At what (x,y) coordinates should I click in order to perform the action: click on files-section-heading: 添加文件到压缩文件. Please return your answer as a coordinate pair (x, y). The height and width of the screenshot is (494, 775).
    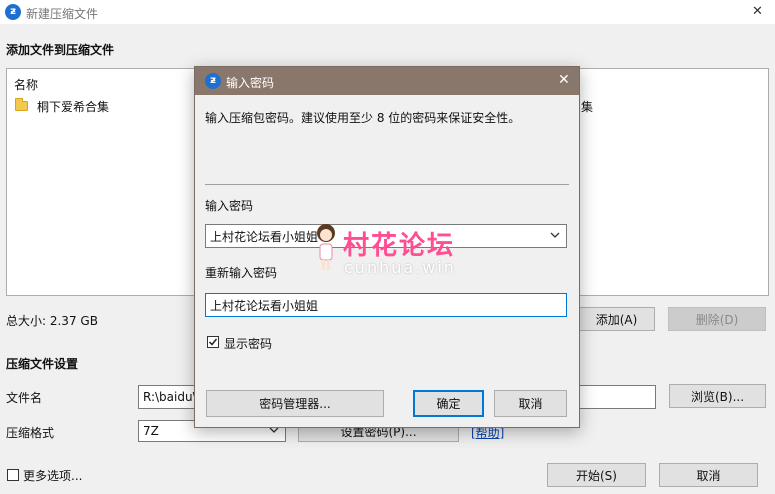
    Looking at the image, I should click on (60, 50).